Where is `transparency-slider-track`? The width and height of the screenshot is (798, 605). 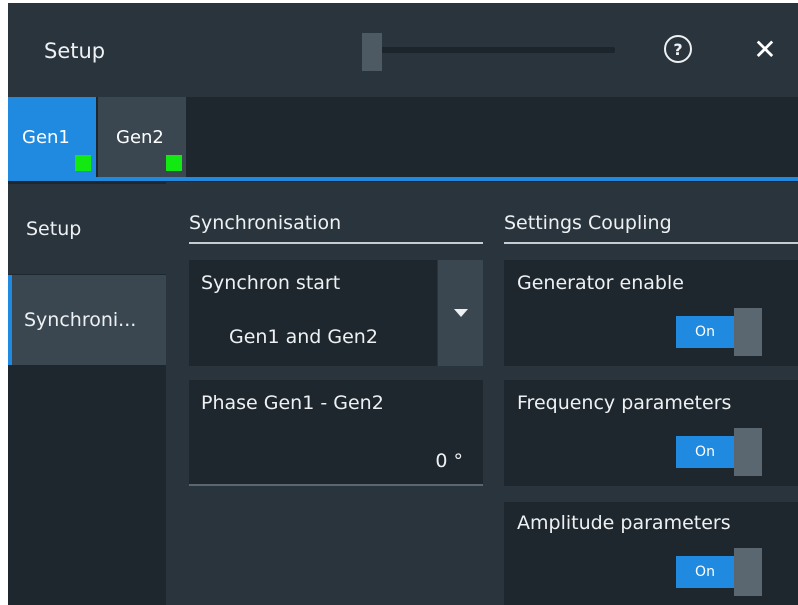
transparency-slider-track is located at coordinates (488, 50).